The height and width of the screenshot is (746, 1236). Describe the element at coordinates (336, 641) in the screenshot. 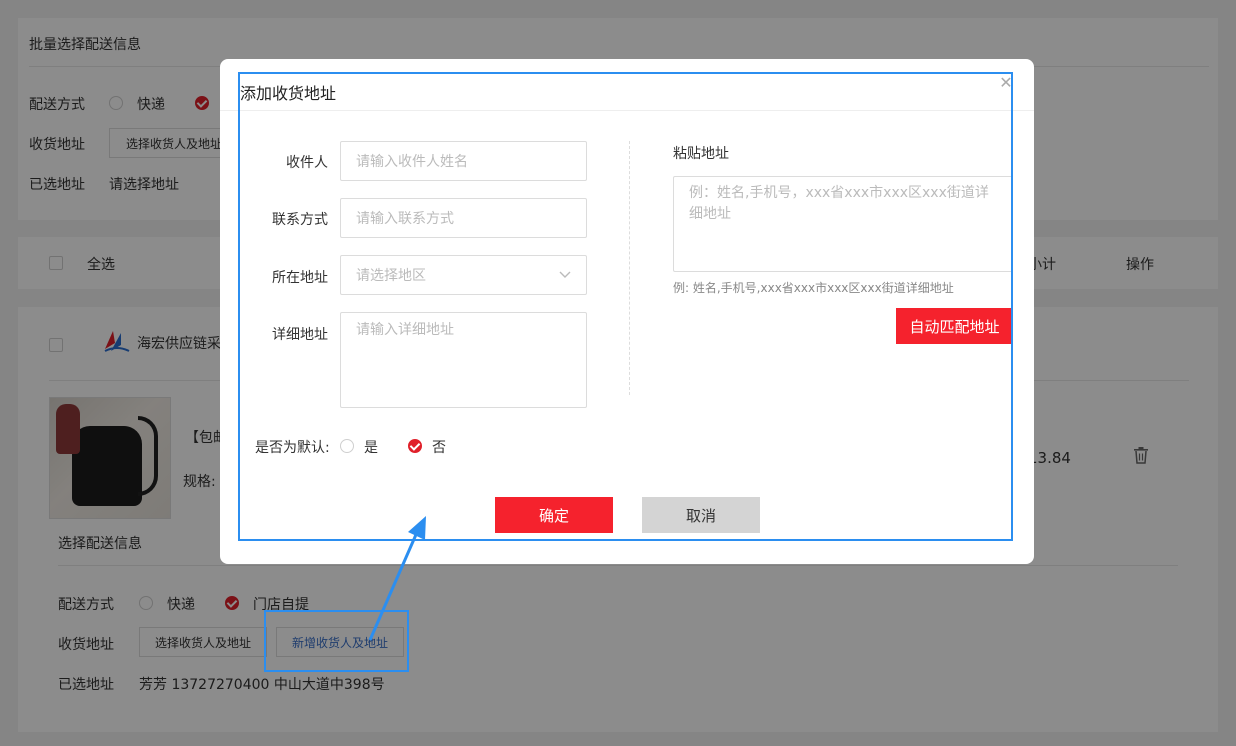

I see `new-address-highlight-box` at that location.